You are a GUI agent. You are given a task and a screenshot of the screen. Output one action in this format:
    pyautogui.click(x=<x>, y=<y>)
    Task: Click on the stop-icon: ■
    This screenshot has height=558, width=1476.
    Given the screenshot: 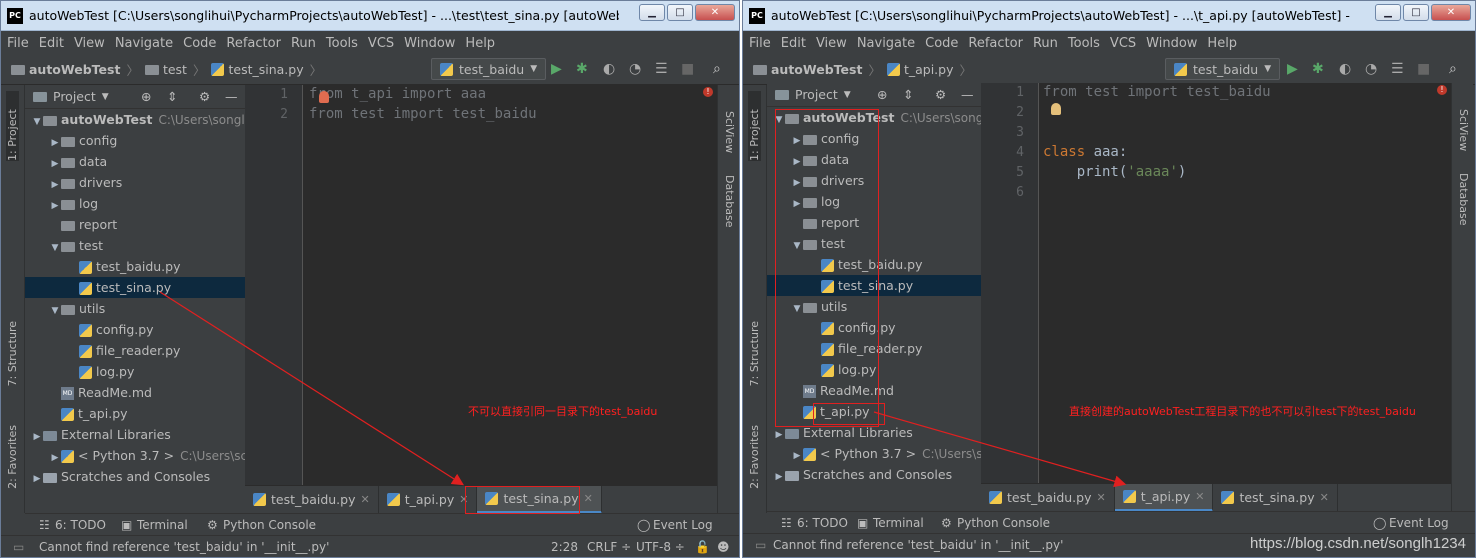 What is the action you would take?
    pyautogui.click(x=687, y=69)
    